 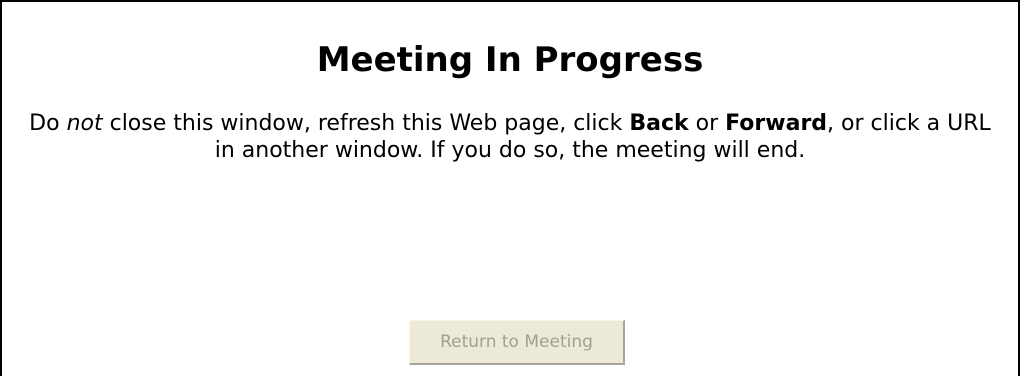 I want to click on page-title: Meeting In Progress, so click(x=510, y=60).